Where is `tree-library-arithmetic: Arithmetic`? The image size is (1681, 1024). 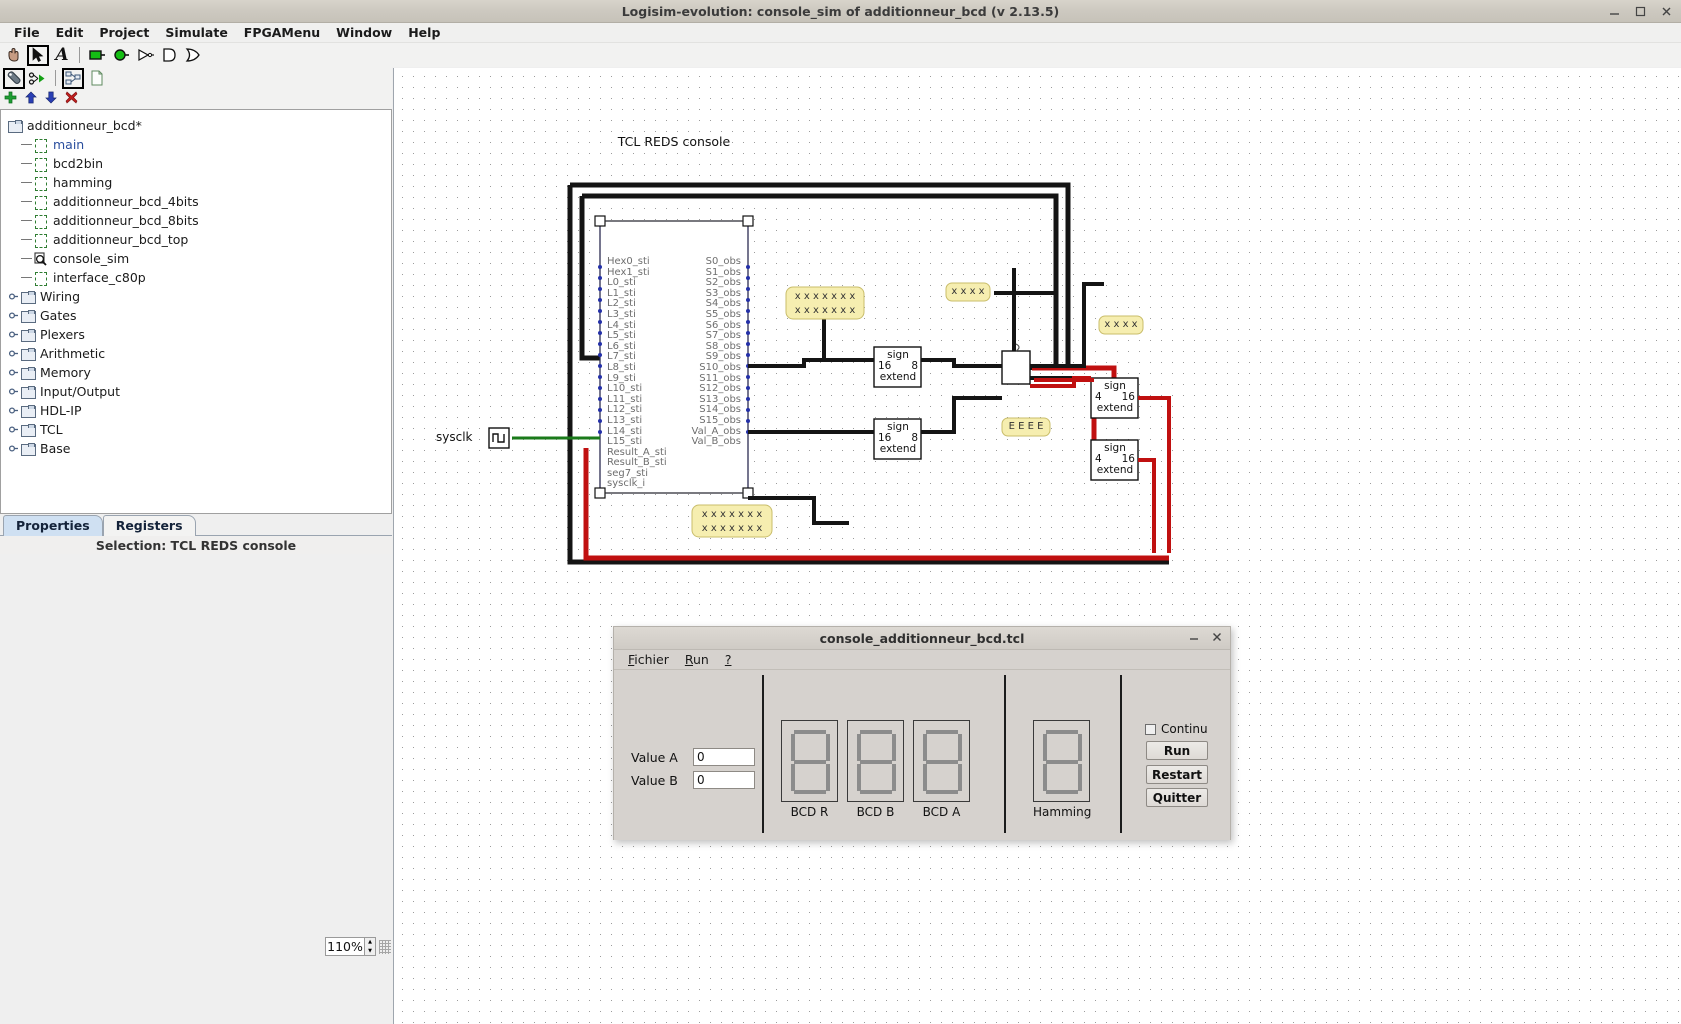
tree-library-arithmetic: Arithmetic is located at coordinates (198, 353).